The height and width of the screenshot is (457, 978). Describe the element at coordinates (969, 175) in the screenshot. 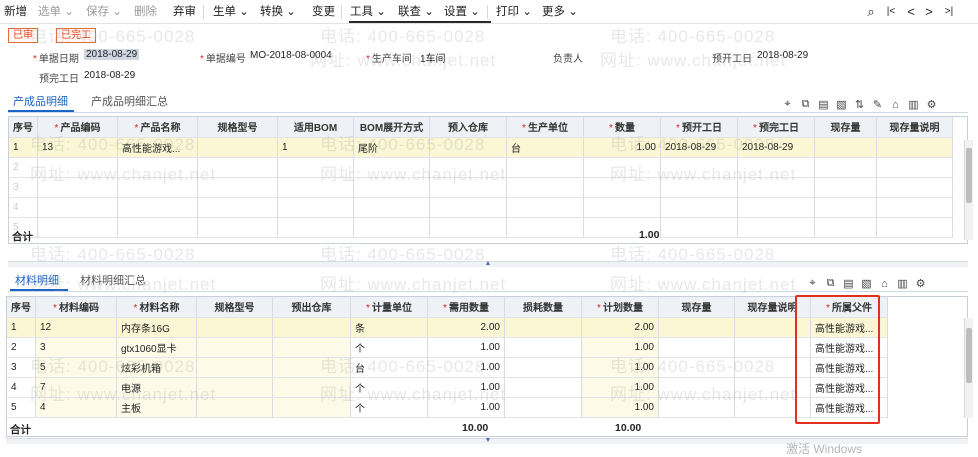

I see `product-scroll-thumb` at that location.